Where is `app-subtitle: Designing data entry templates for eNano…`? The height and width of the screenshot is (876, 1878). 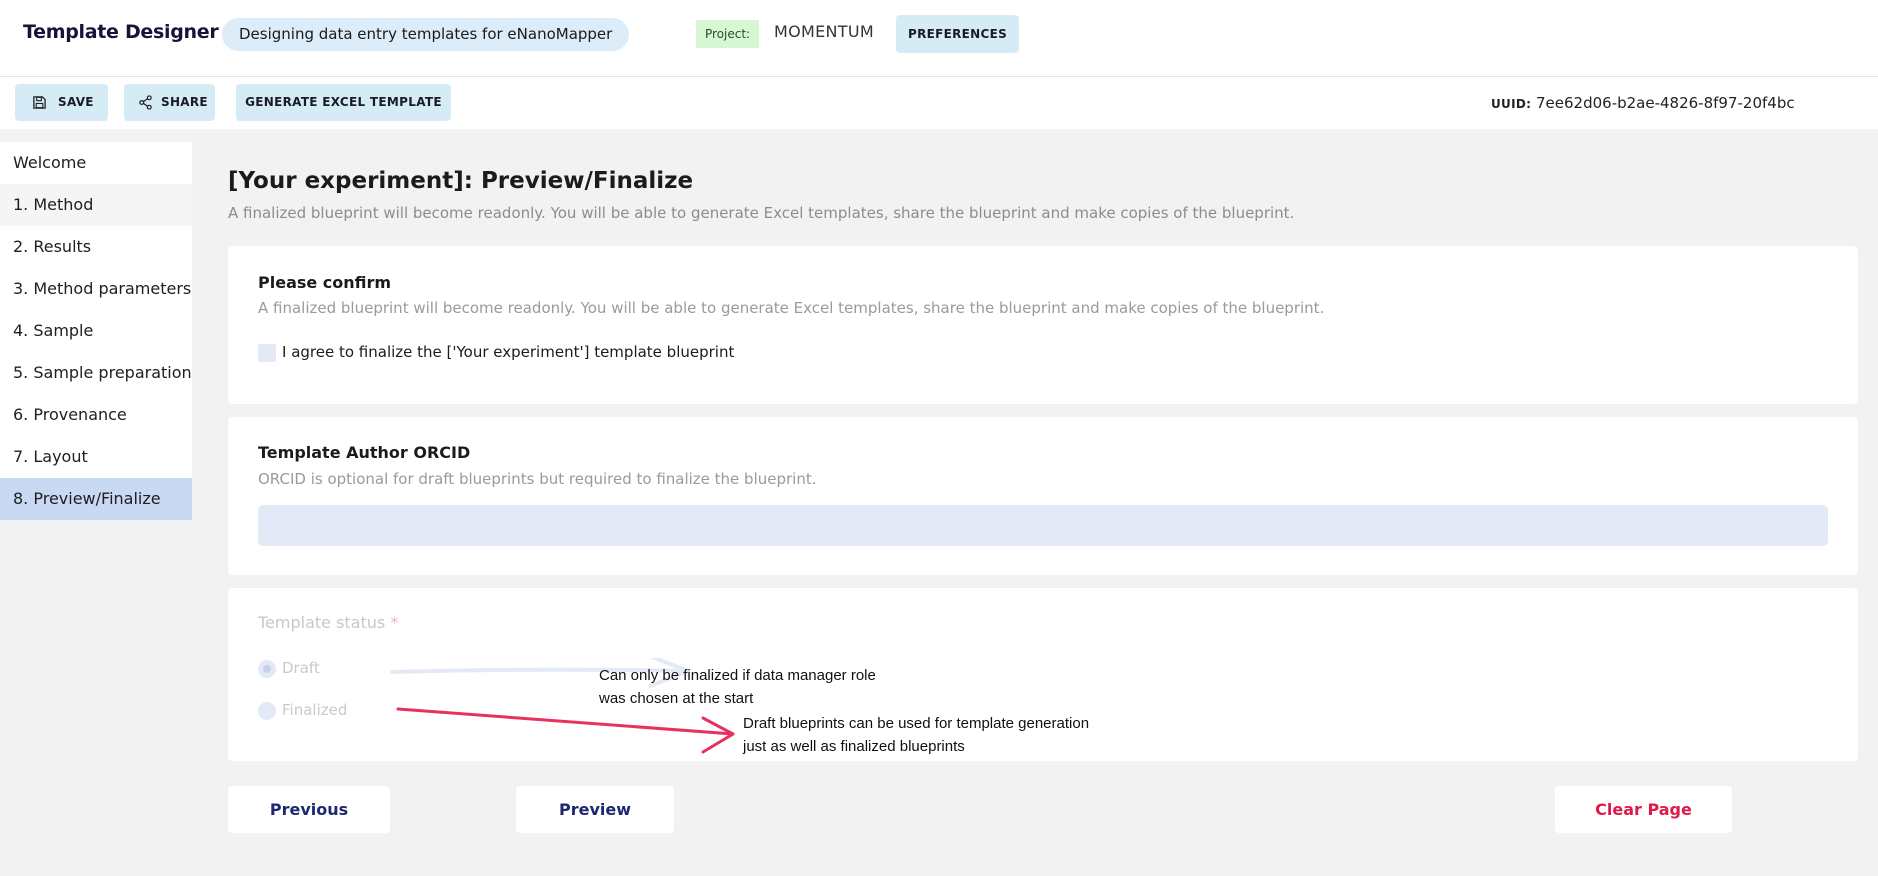
app-subtitle: Designing data entry templates for eNano… is located at coordinates (426, 34).